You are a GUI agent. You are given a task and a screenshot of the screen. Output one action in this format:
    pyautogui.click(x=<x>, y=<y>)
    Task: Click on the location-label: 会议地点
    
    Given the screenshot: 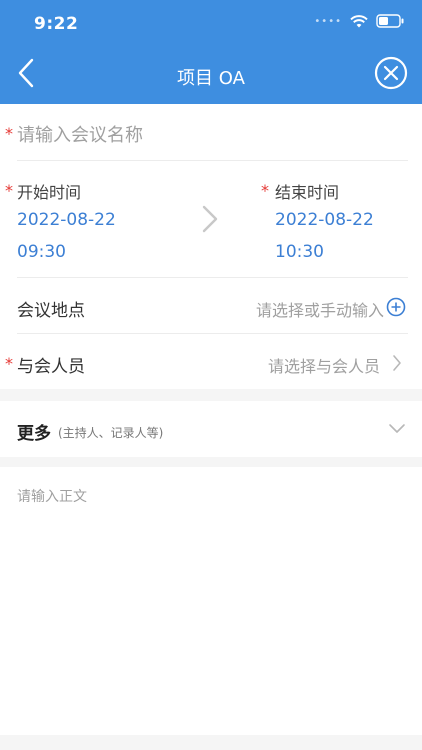 What is the action you would take?
    pyautogui.click(x=51, y=311)
    